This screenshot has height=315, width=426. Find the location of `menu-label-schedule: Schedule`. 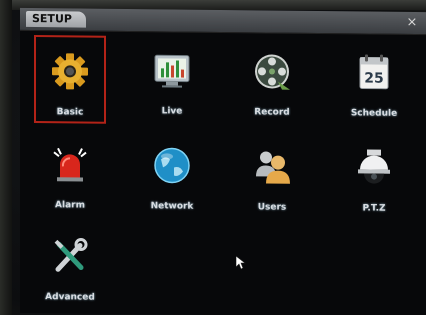

menu-label-schedule: Schedule is located at coordinates (374, 113).